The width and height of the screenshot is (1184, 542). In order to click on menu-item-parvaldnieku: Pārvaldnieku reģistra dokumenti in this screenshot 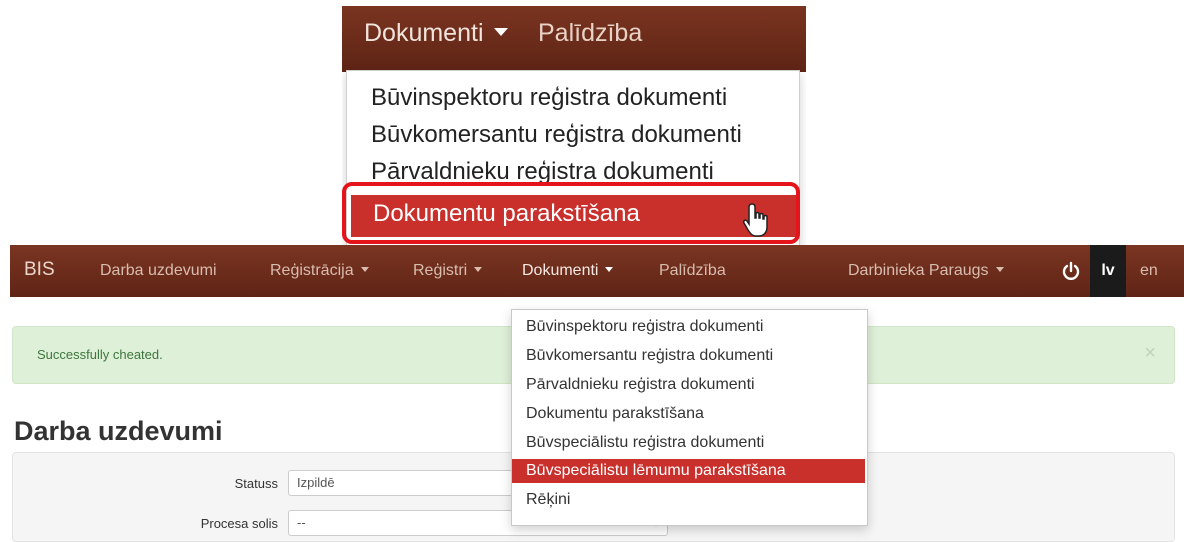, I will do `click(688, 385)`.